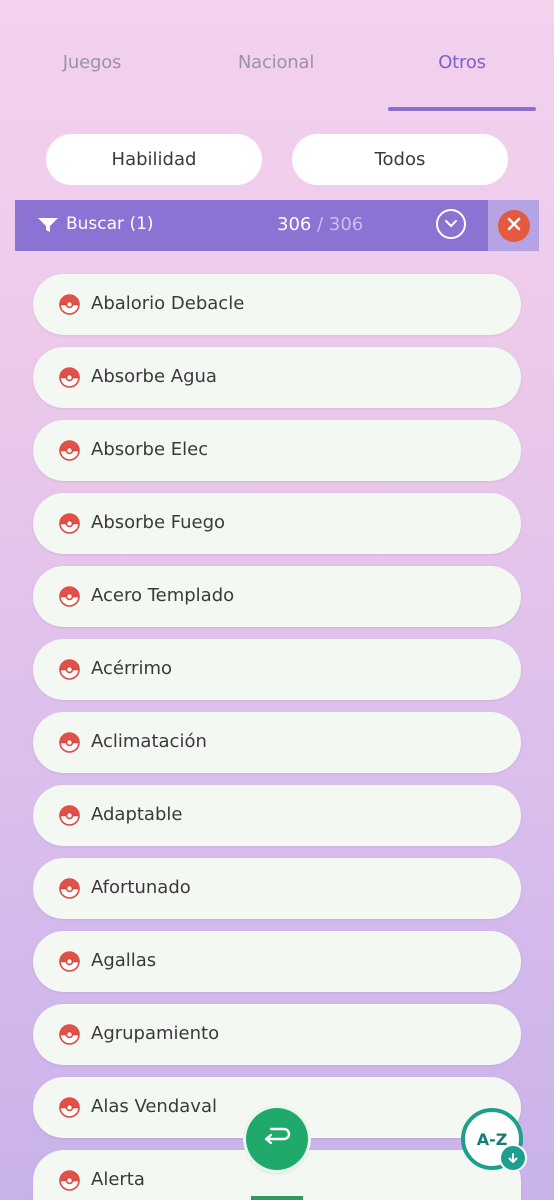 The image size is (554, 1200). What do you see at coordinates (158, 522) in the screenshot?
I see `ability-name: Absorbe Fuego` at bounding box center [158, 522].